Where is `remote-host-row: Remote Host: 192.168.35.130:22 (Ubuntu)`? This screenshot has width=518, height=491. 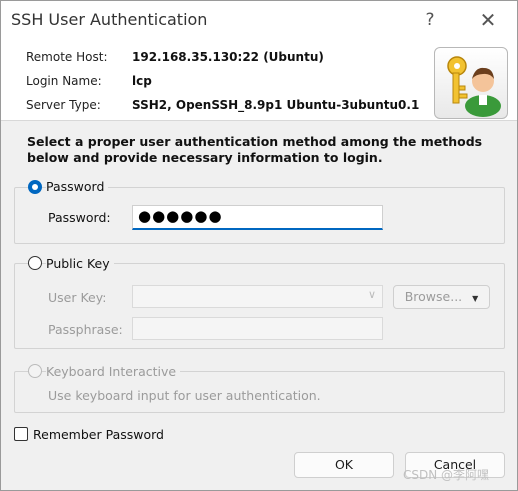 remote-host-row: Remote Host: 192.168.35.130:22 (Ubuntu) is located at coordinates (175, 57).